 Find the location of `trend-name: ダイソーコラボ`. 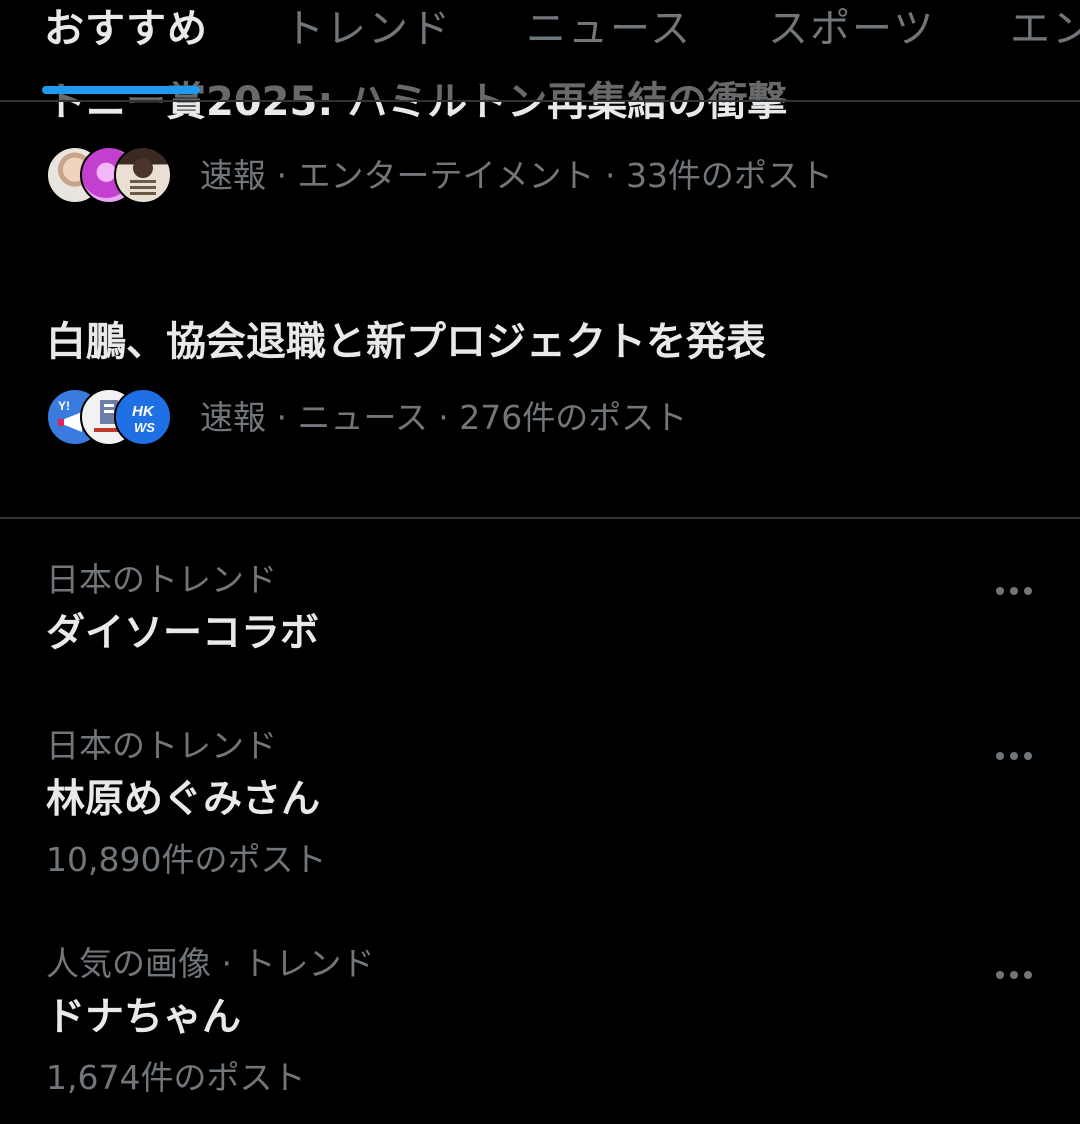

trend-name: ダイソーコラボ is located at coordinates (183, 633).